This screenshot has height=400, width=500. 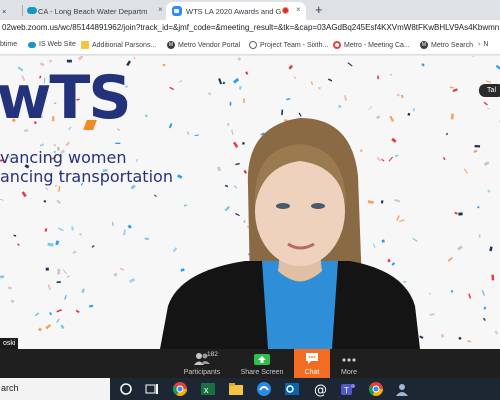 I want to click on tab-label: CA - Long Beach Water Departm, so click(x=93, y=11).